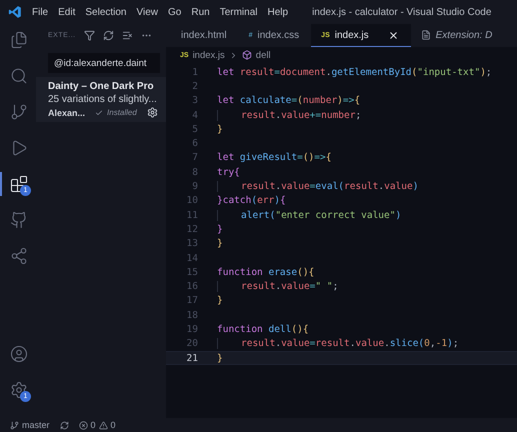 Image resolution: width=517 pixels, height=432 pixels. What do you see at coordinates (278, 12) in the screenshot?
I see `menu-item: Help` at bounding box center [278, 12].